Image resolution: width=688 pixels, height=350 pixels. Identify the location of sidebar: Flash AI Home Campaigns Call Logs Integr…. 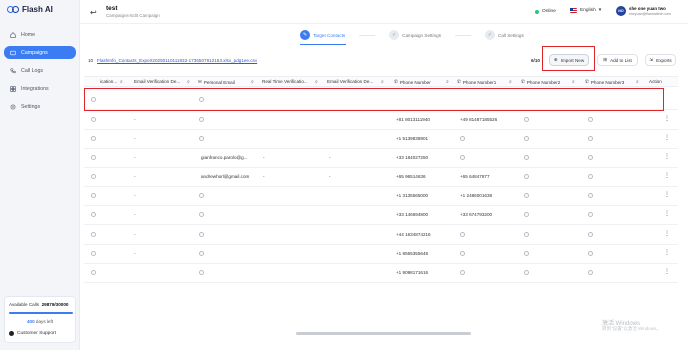
(40, 175).